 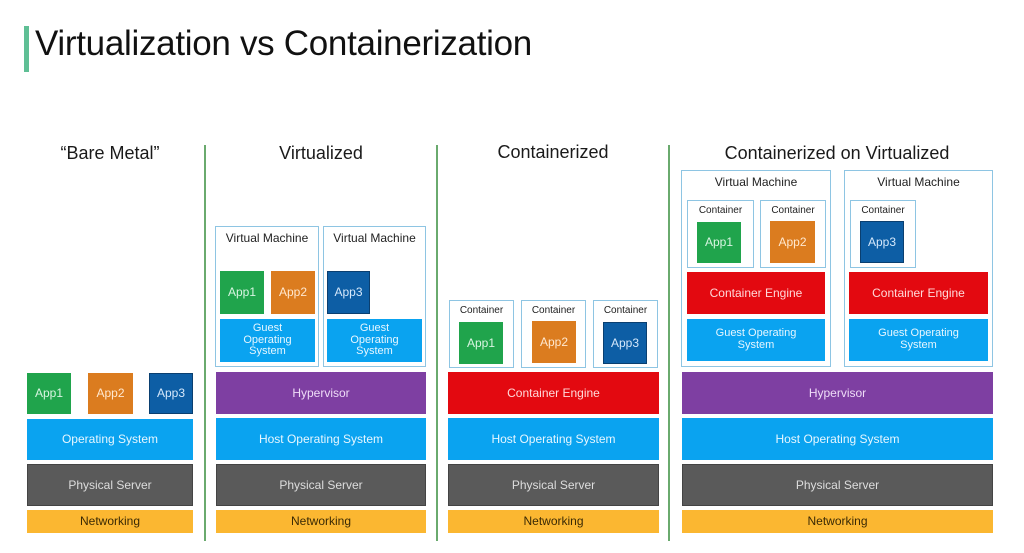 What do you see at coordinates (283, 43) in the screenshot?
I see `page-title: Virtualization vs Containerization` at bounding box center [283, 43].